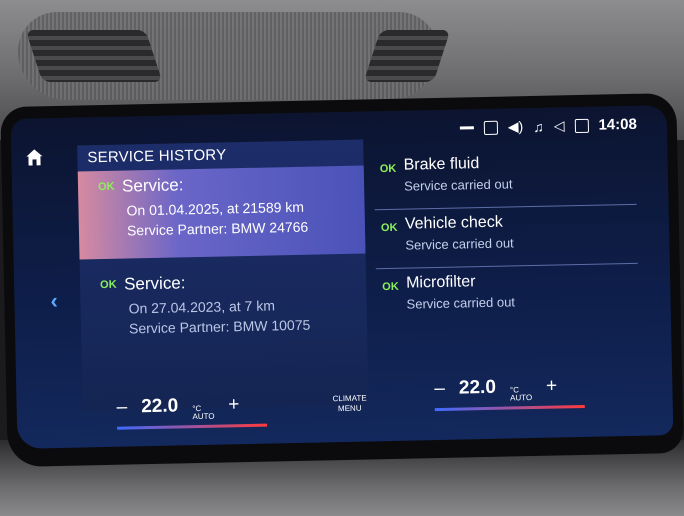 The height and width of the screenshot is (516, 684). Describe the element at coordinates (538, 126) in the screenshot. I see `music-icon: ♫` at that location.